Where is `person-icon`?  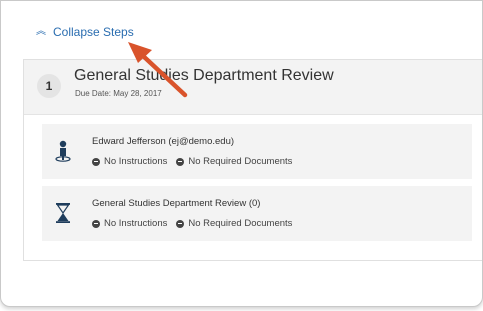
person-icon is located at coordinates (63, 153).